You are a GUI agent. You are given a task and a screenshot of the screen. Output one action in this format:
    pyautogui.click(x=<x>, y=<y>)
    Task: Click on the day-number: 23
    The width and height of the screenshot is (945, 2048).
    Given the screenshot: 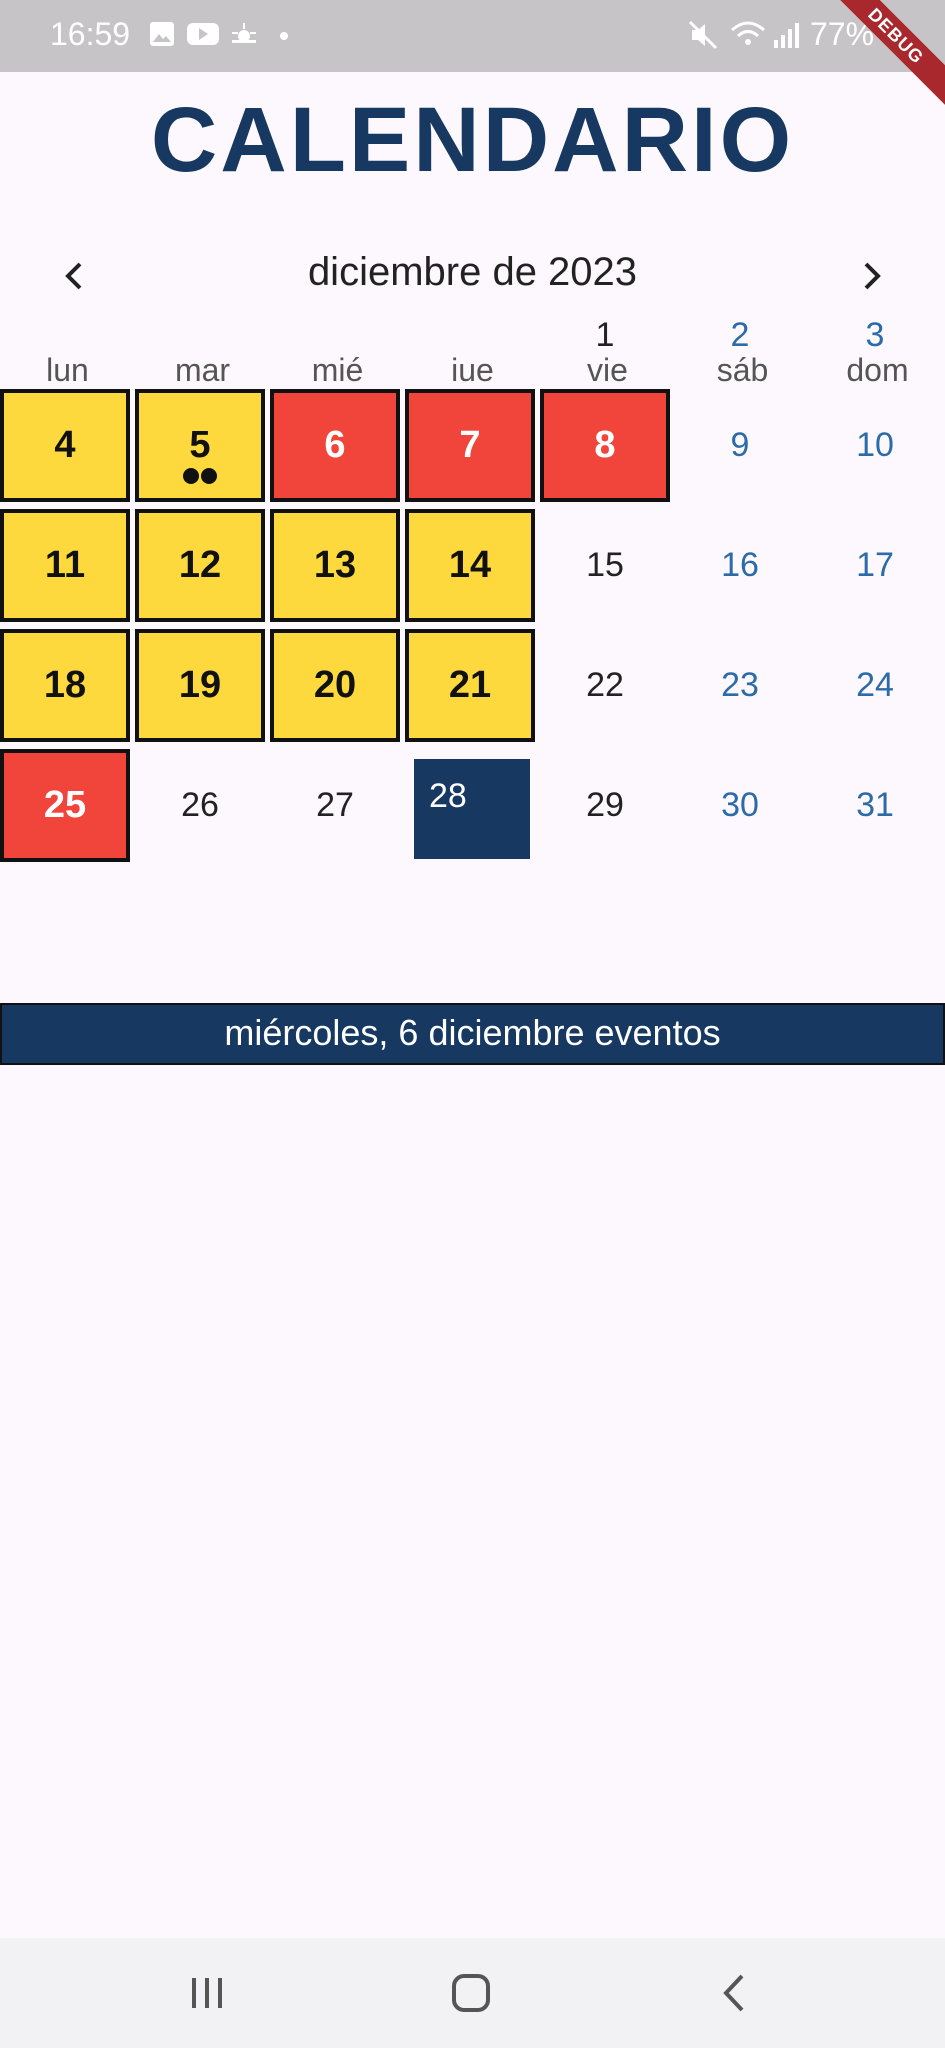 What is the action you would take?
    pyautogui.click(x=740, y=685)
    